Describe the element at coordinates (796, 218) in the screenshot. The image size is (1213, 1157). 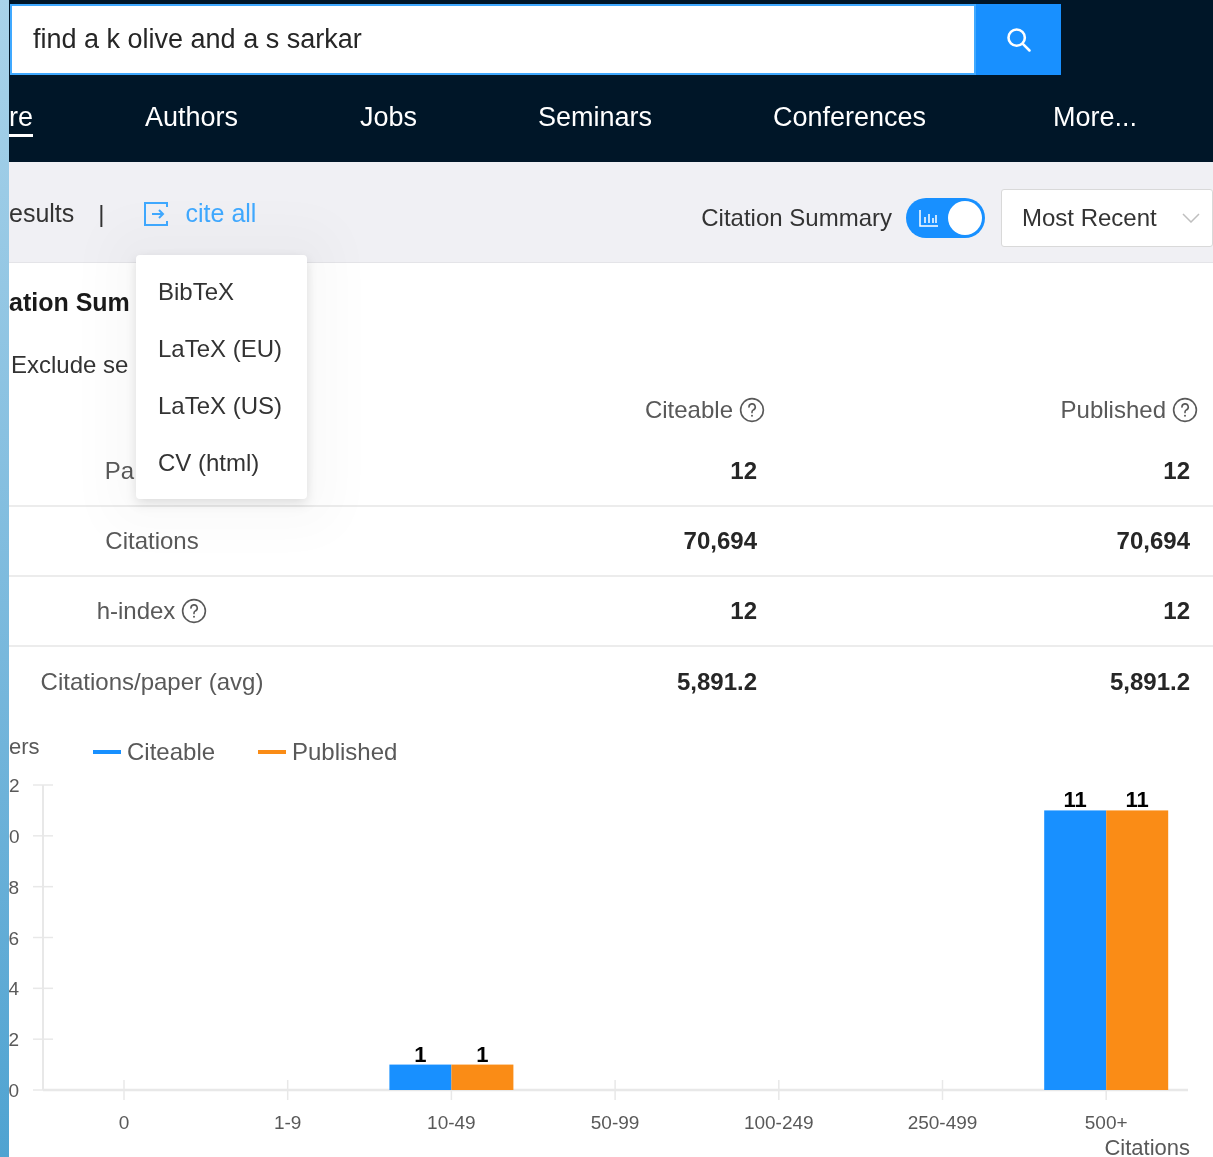
I see `citation-summary-label: Citation Summary` at that location.